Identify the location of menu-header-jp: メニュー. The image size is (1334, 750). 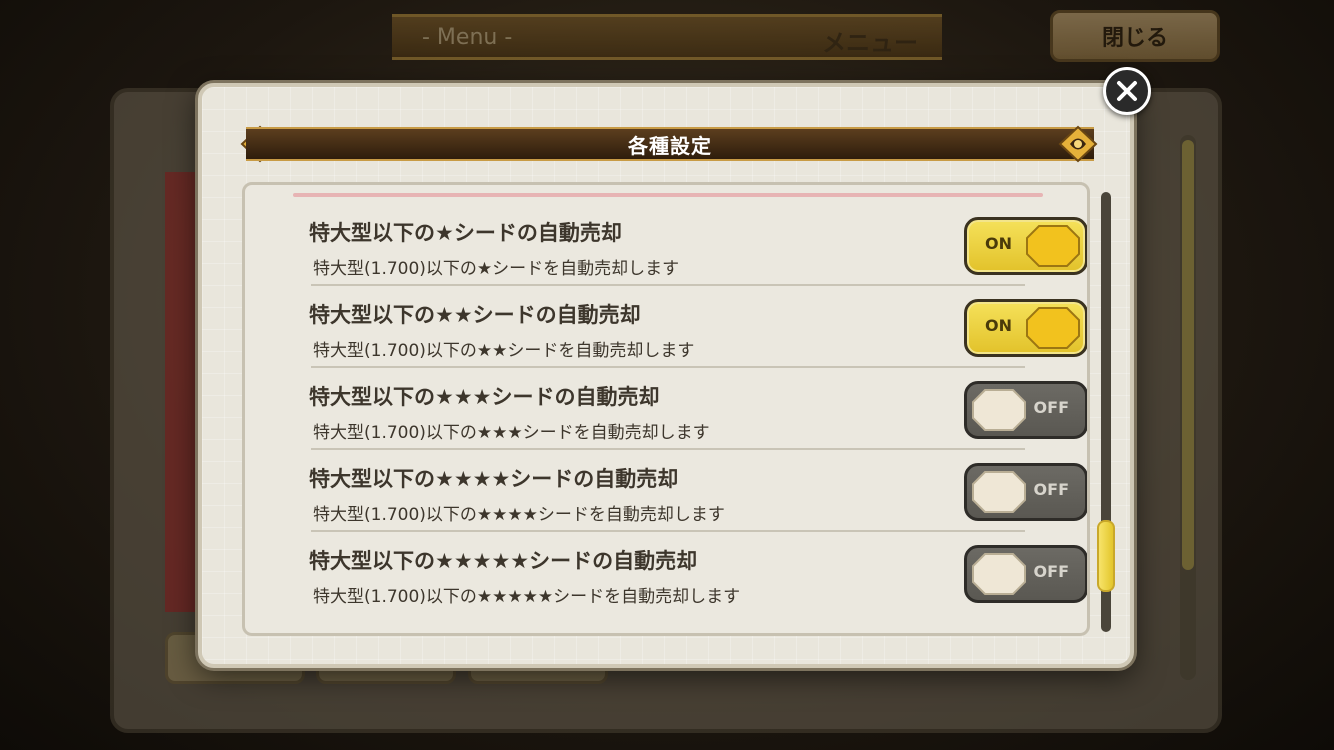
(870, 43).